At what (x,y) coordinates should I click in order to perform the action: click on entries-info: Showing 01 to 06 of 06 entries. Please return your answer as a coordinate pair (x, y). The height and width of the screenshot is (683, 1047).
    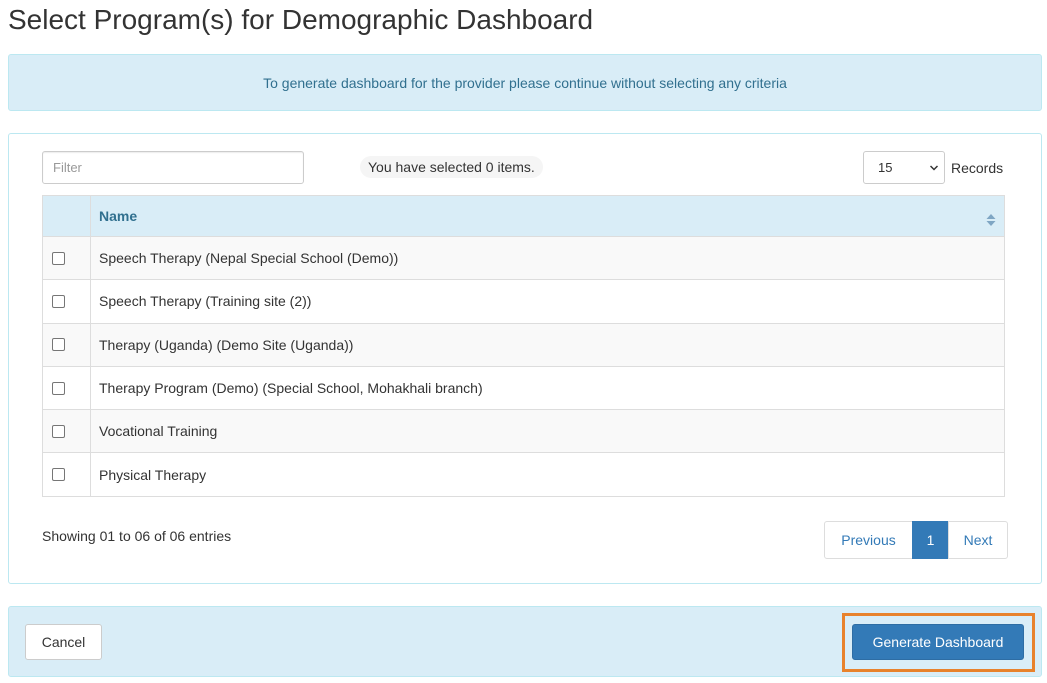
    Looking at the image, I should click on (137, 536).